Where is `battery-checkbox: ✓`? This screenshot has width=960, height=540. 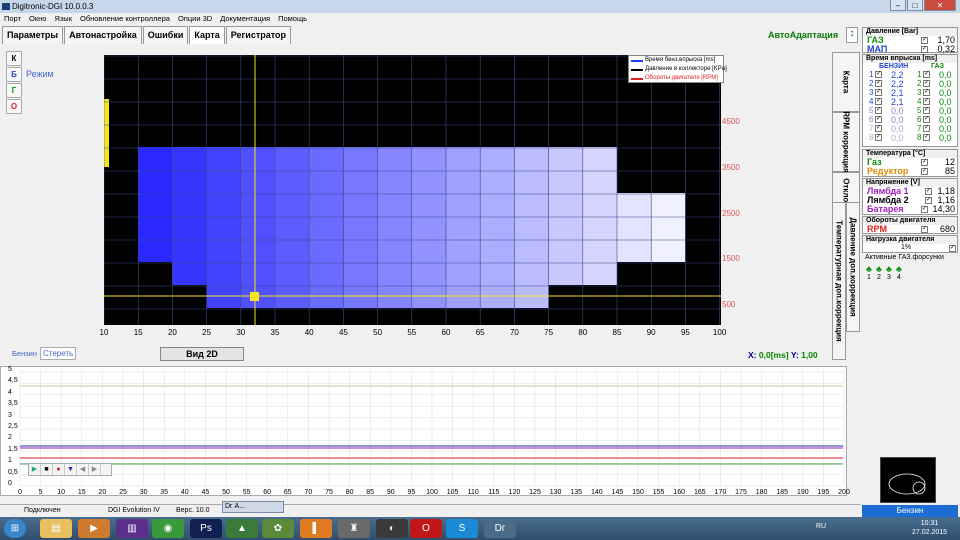 battery-checkbox: ✓ is located at coordinates (924, 209).